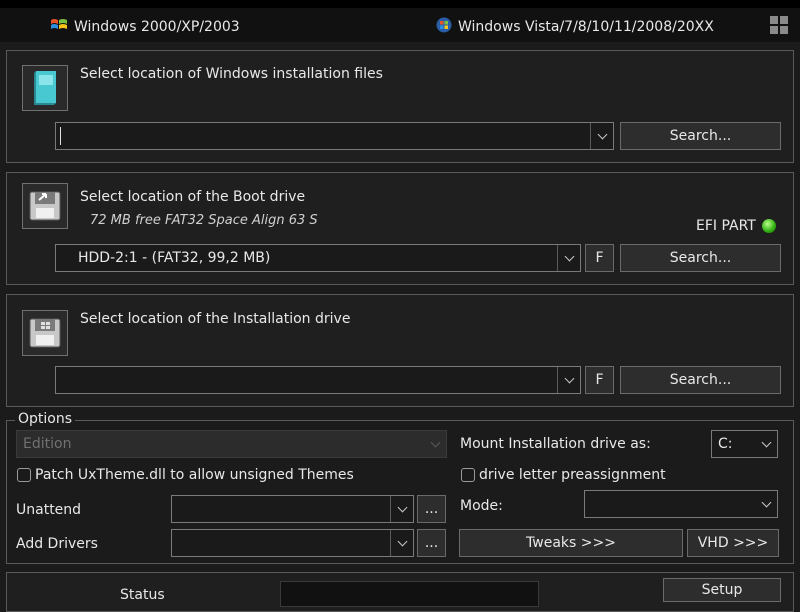 This screenshot has width=800, height=612. I want to click on mode-select, so click(681, 504).